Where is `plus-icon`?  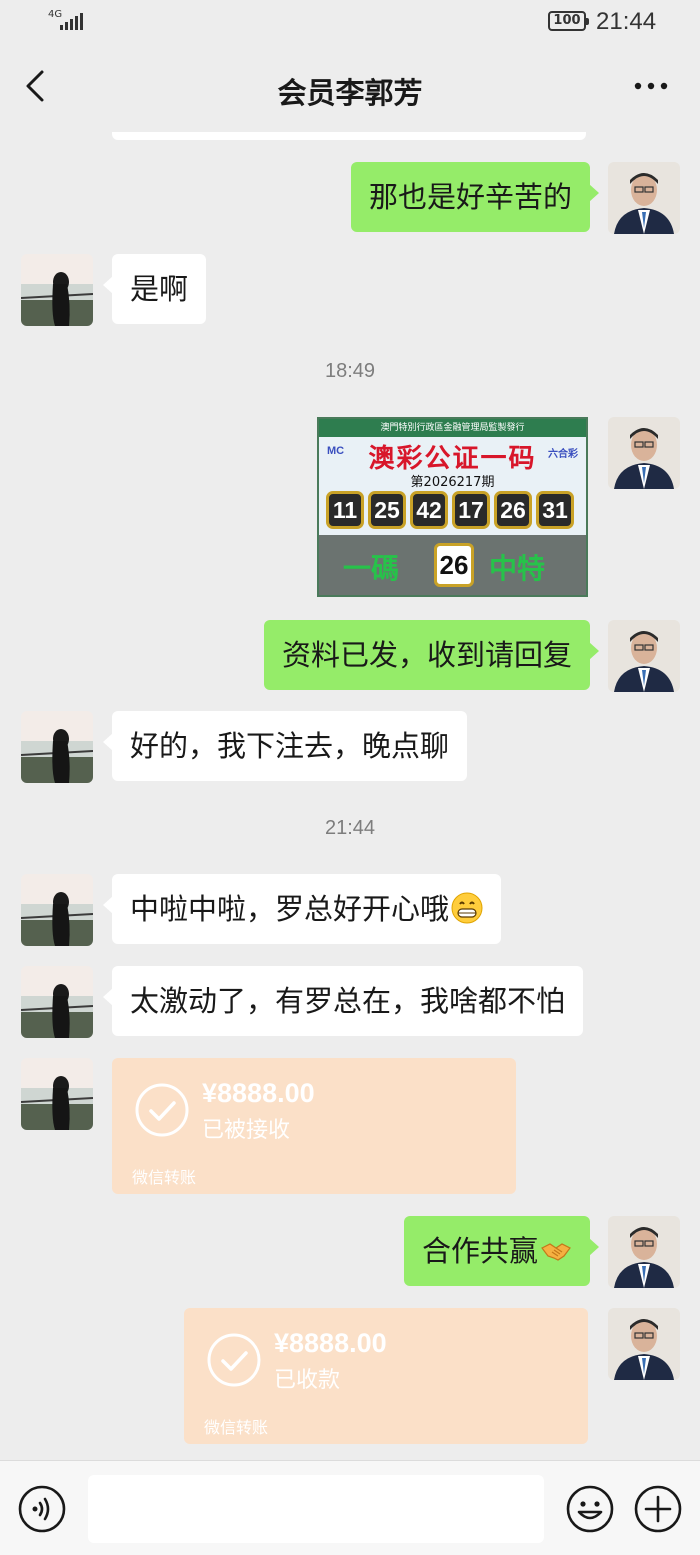
plus-icon is located at coordinates (658, 1509).